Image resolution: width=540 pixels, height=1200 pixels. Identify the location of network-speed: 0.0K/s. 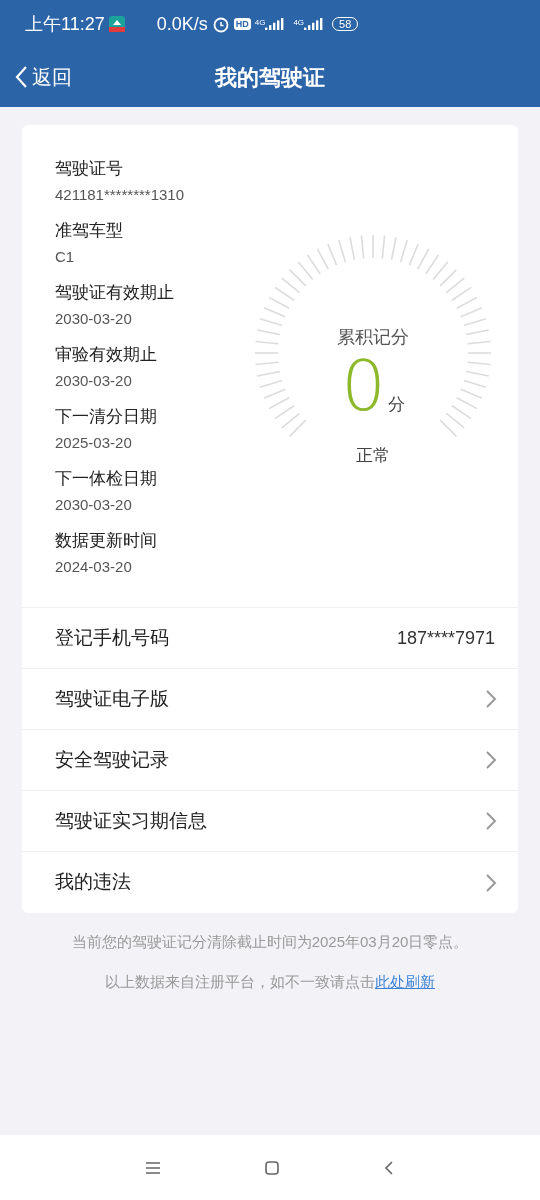
(182, 24).